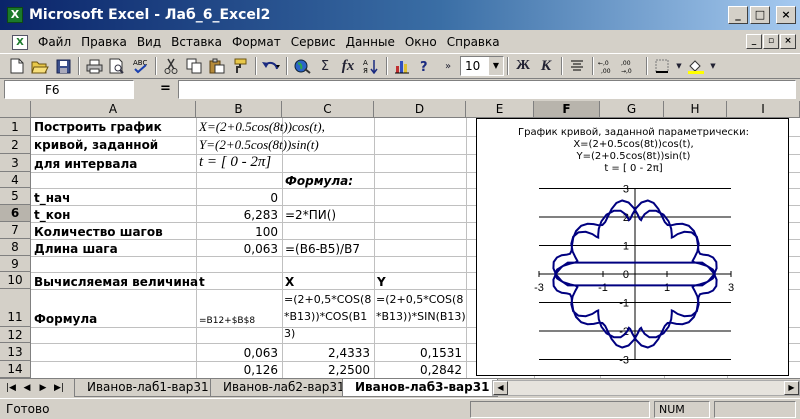 The height and width of the screenshot is (419, 800). Describe the element at coordinates (149, 42) in the screenshot. I see `menu-view: Вид` at that location.